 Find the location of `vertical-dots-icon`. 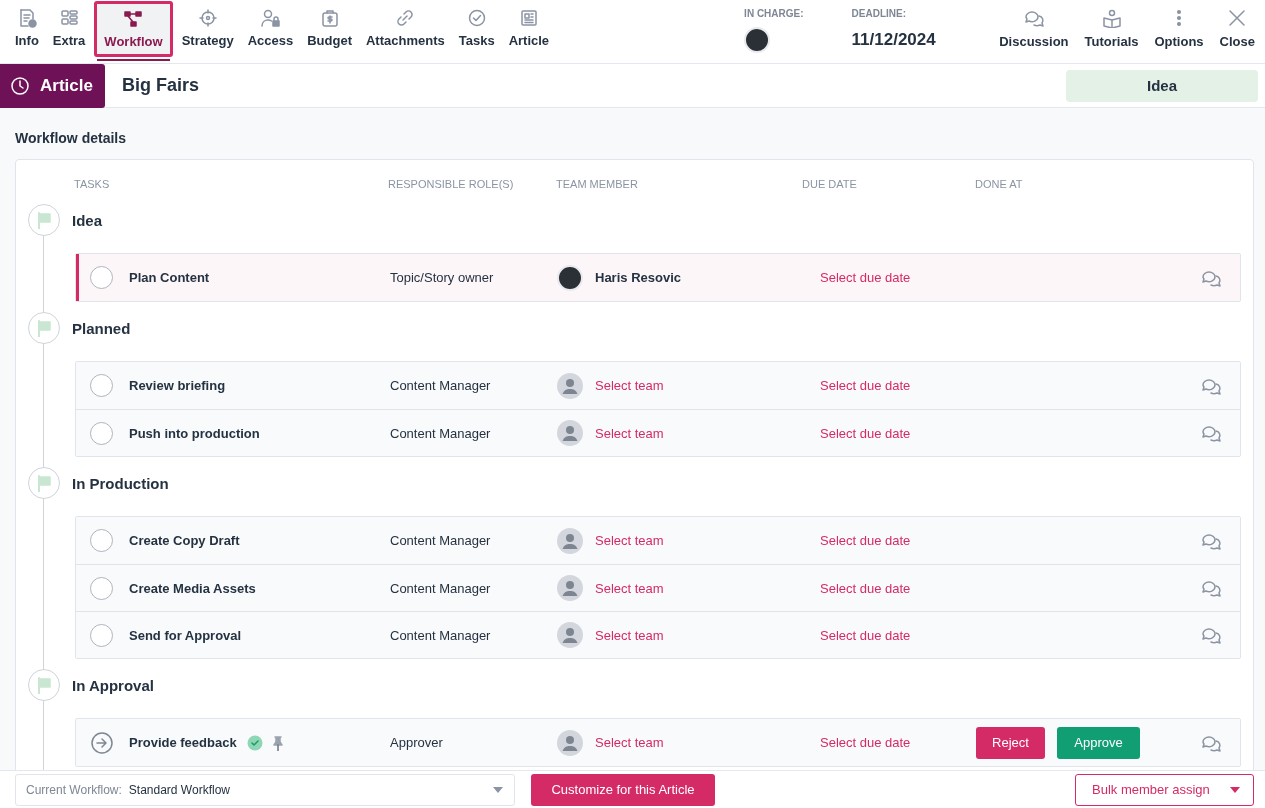

vertical-dots-icon is located at coordinates (1179, 18).